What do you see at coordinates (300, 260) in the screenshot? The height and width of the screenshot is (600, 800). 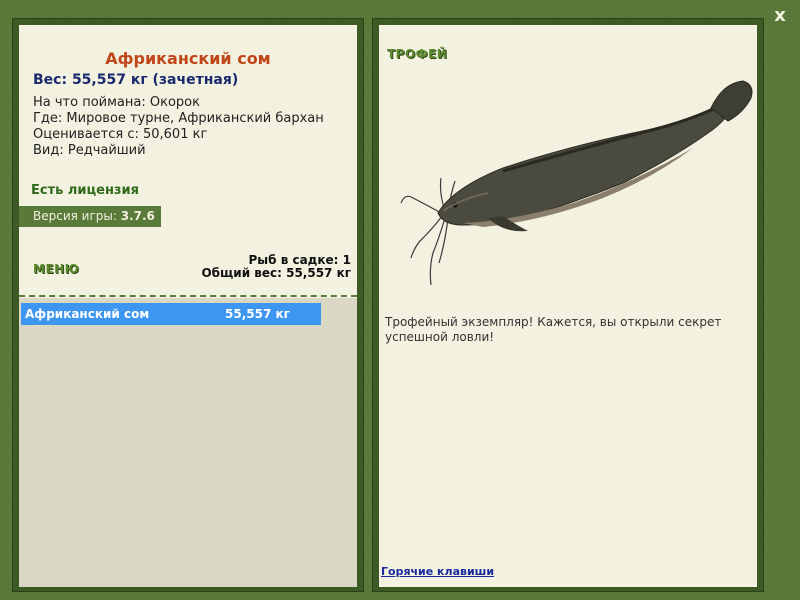 I see `keepnet-count: Рыб в садке: 1` at bounding box center [300, 260].